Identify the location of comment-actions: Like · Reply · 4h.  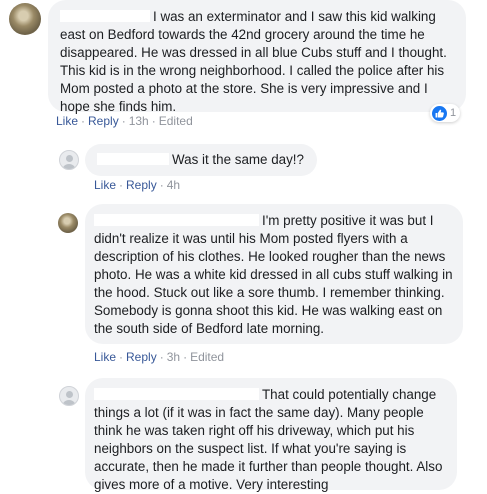
(137, 185).